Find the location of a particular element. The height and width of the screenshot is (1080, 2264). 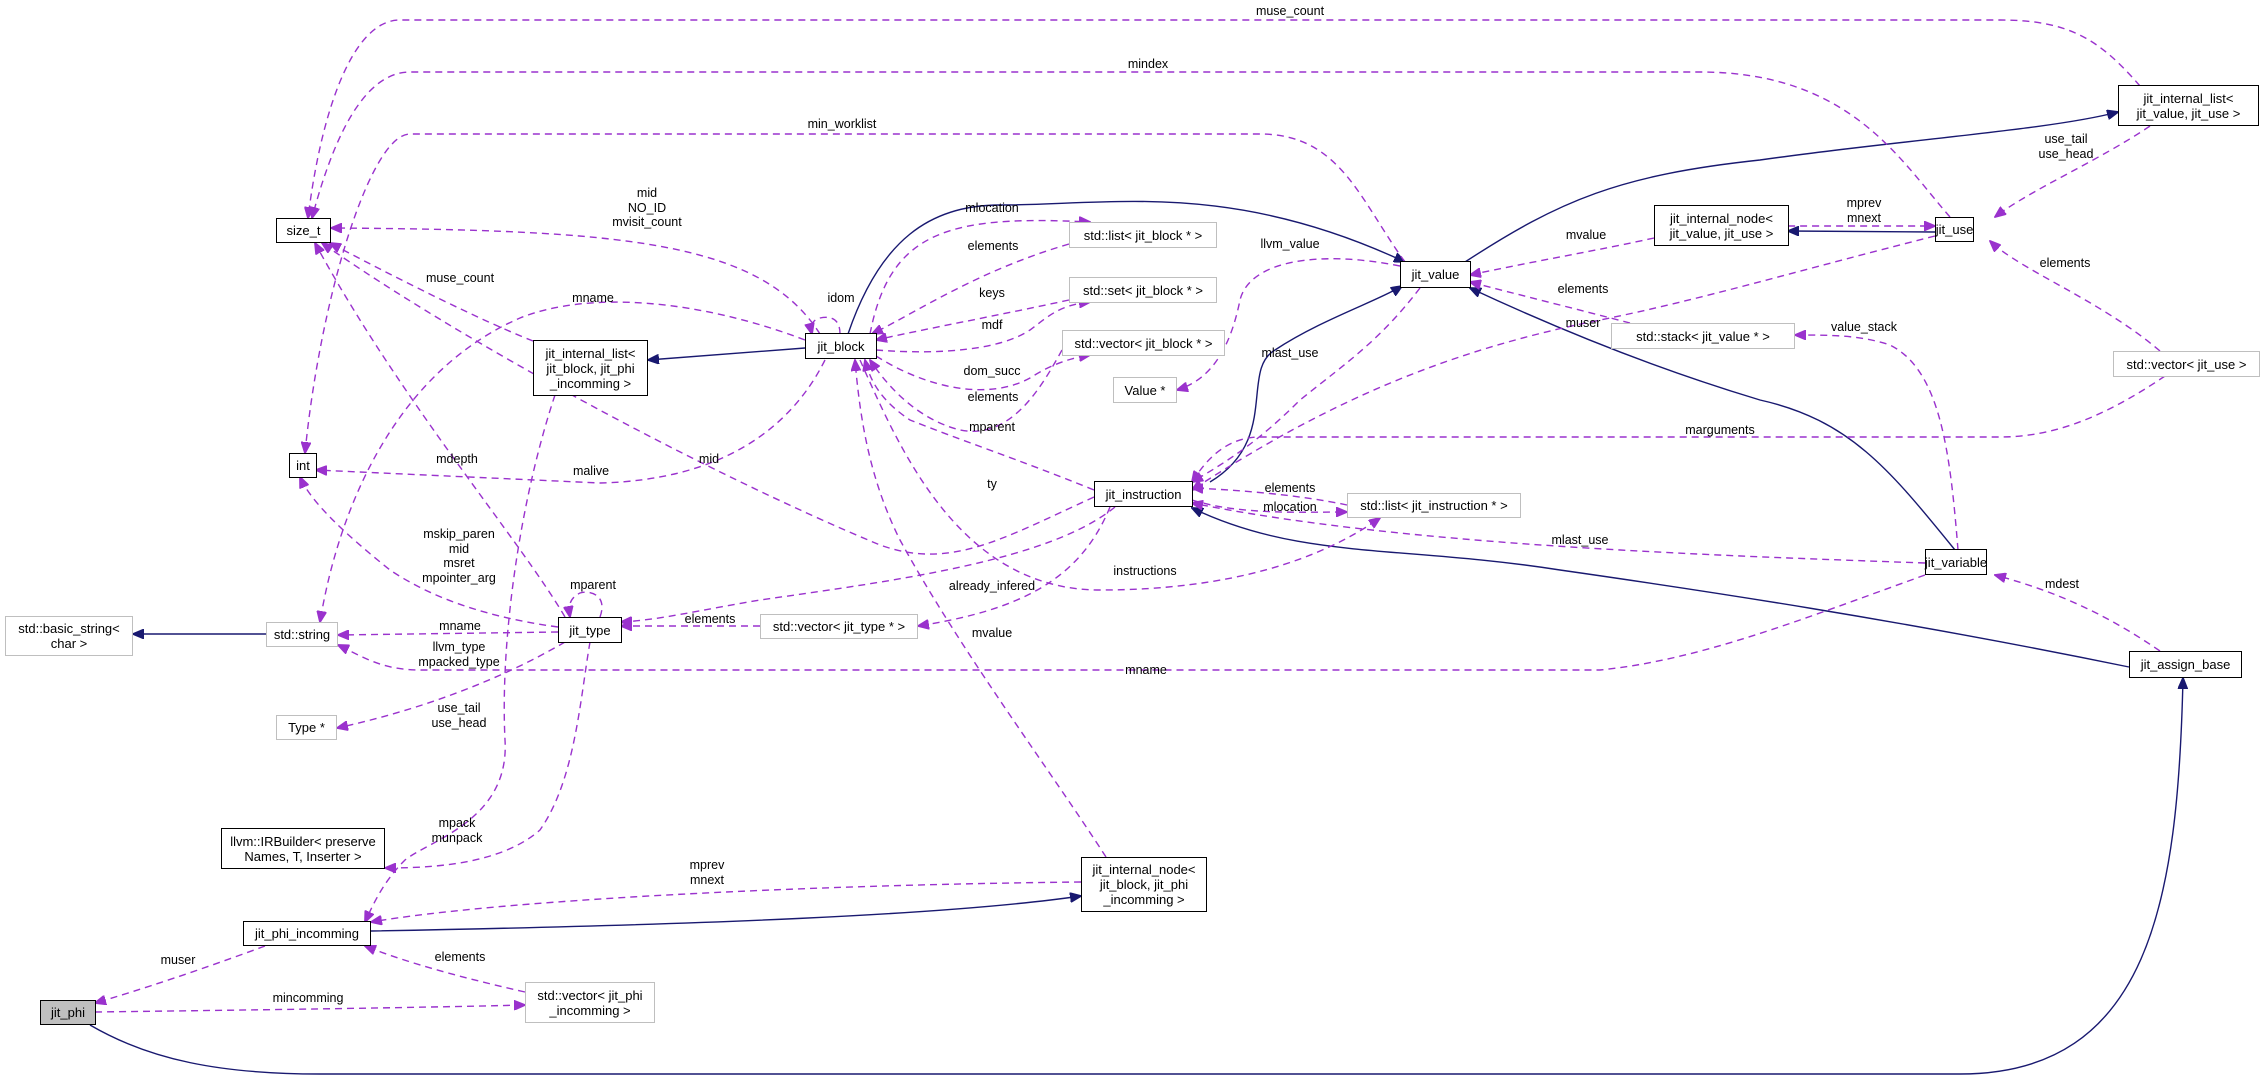

edge-muser-use is located at coordinates (1564, 362).